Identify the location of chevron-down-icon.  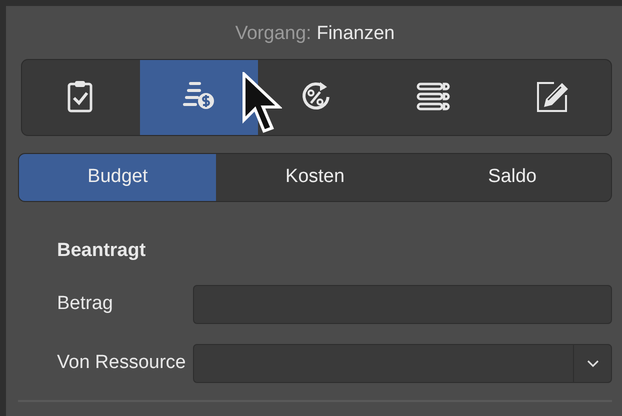
(592, 364).